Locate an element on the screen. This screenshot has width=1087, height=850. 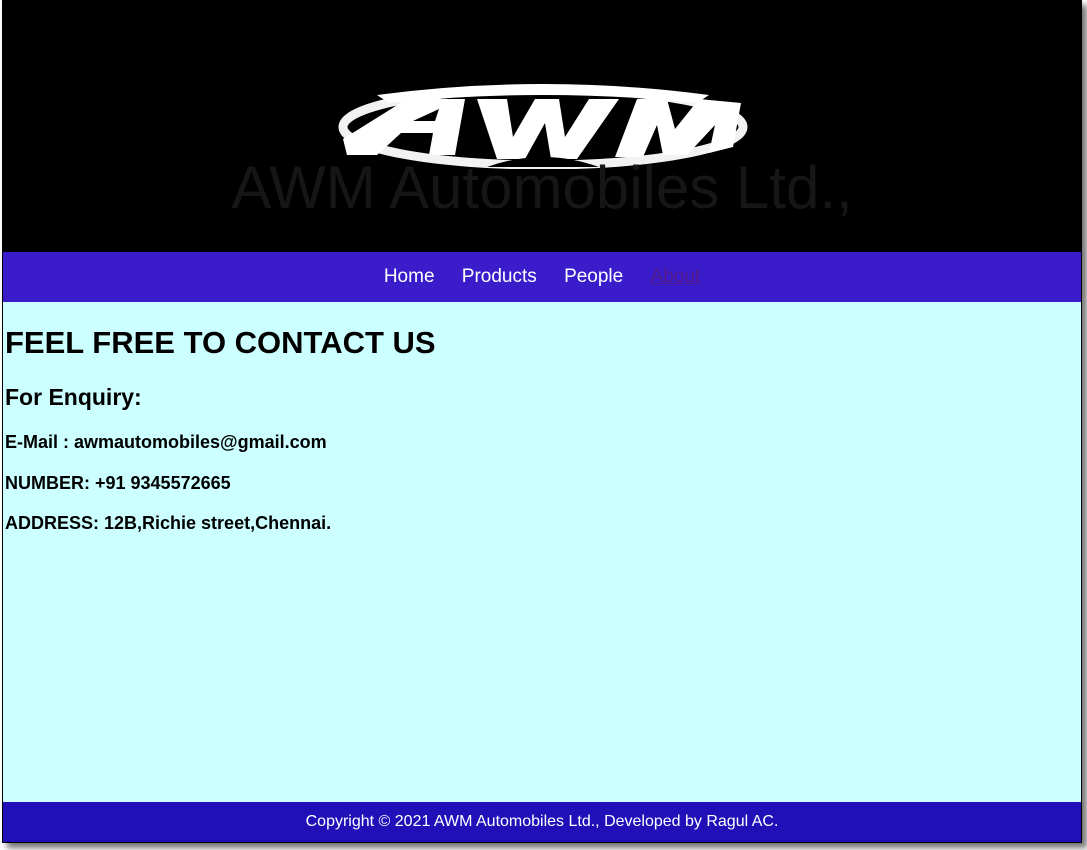
main-nav: Home Products People About is located at coordinates (542, 277).